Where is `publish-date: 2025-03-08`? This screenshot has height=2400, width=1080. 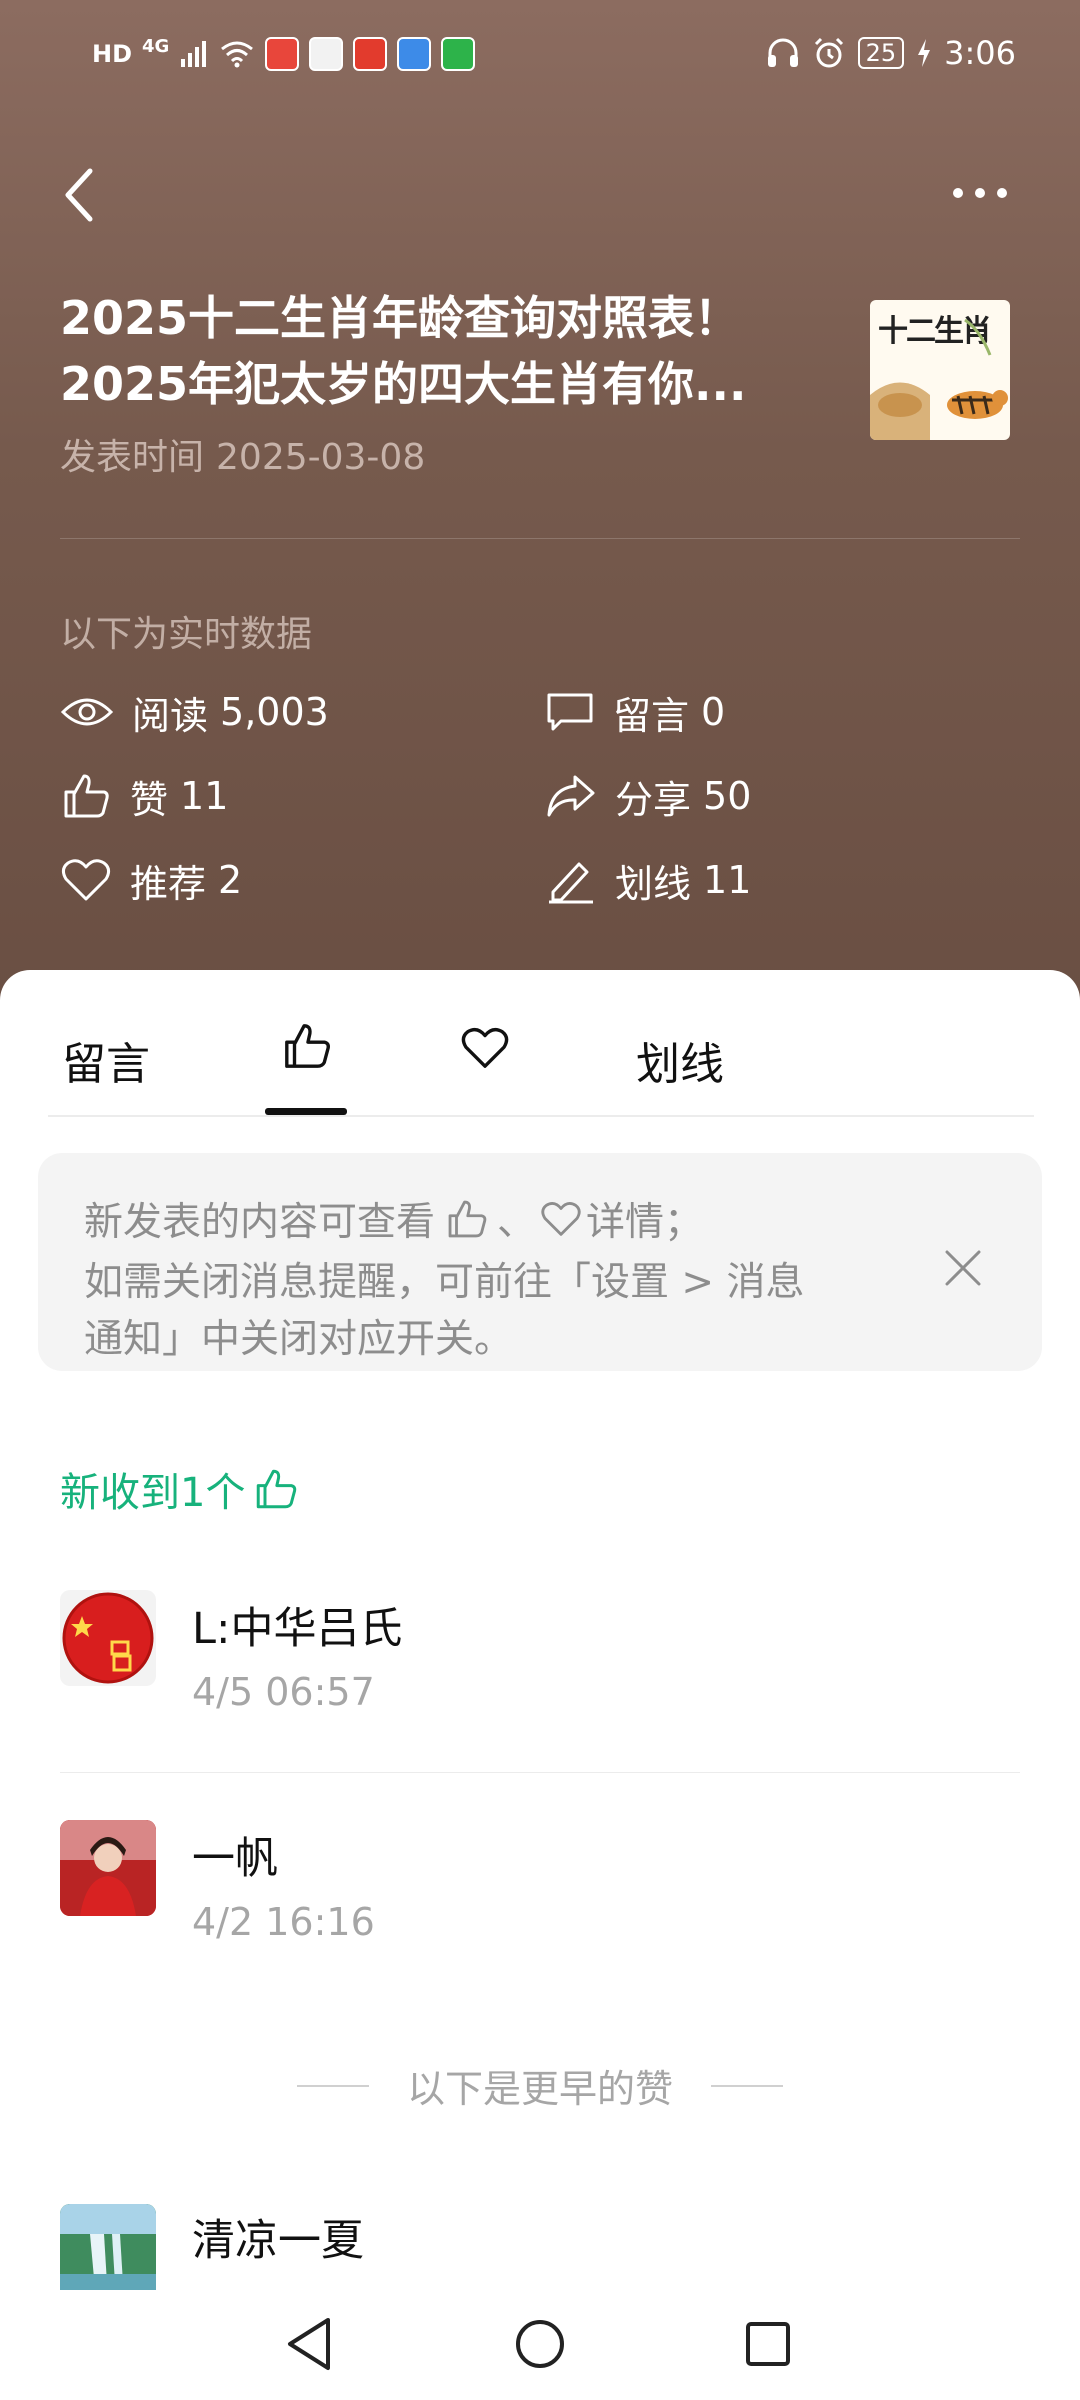
publish-date: 2025-03-08 is located at coordinates (321, 457).